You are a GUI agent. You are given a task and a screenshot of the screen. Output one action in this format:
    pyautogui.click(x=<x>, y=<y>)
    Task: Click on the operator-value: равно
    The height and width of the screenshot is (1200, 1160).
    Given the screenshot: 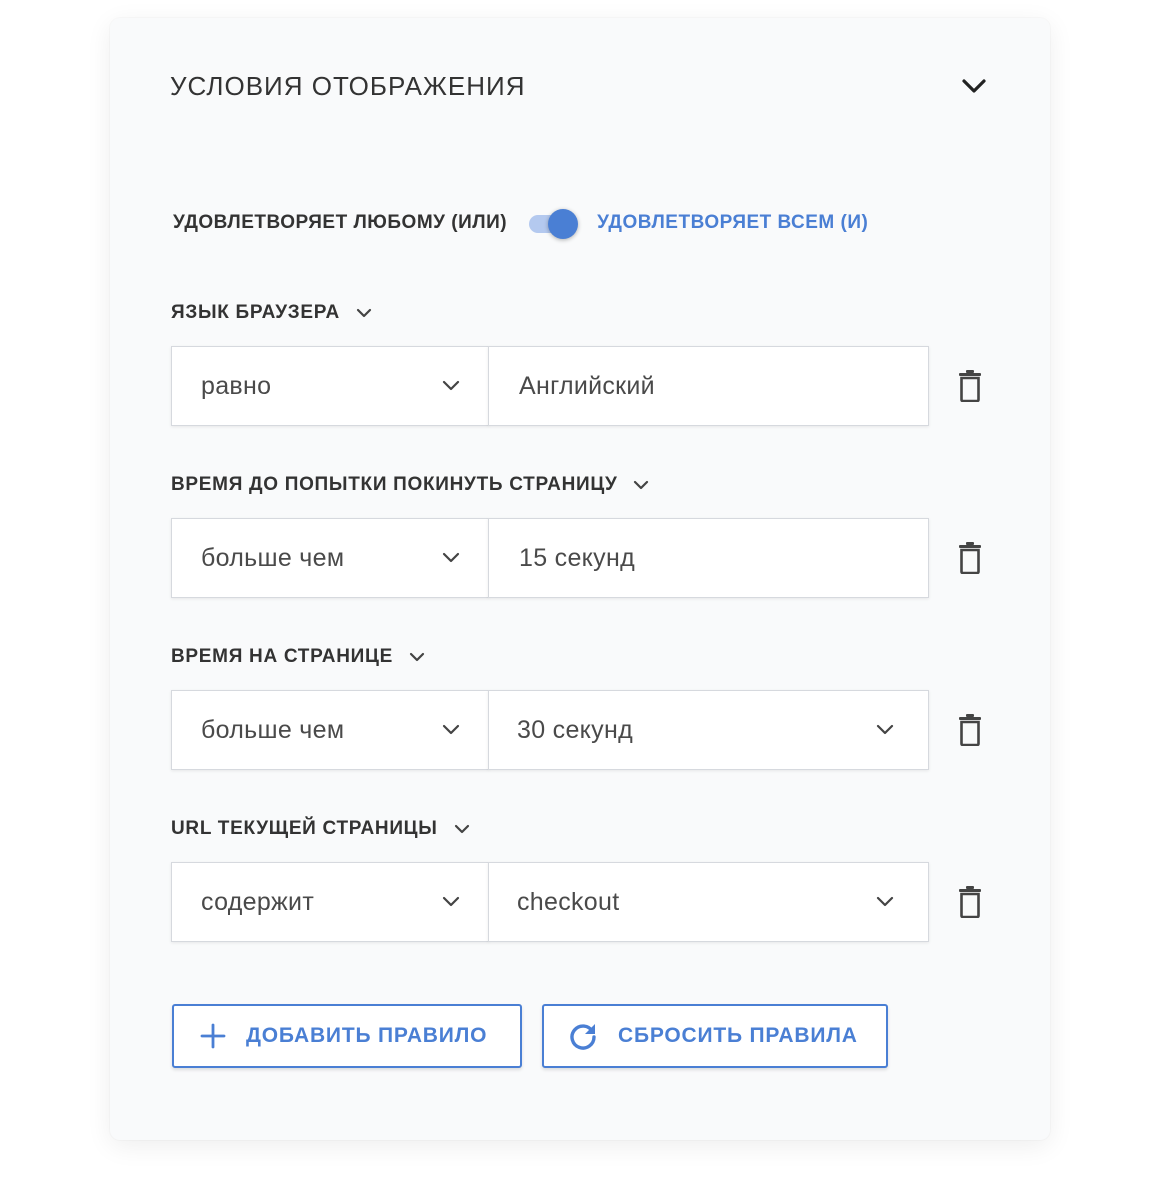 What is the action you would take?
    pyautogui.click(x=236, y=385)
    